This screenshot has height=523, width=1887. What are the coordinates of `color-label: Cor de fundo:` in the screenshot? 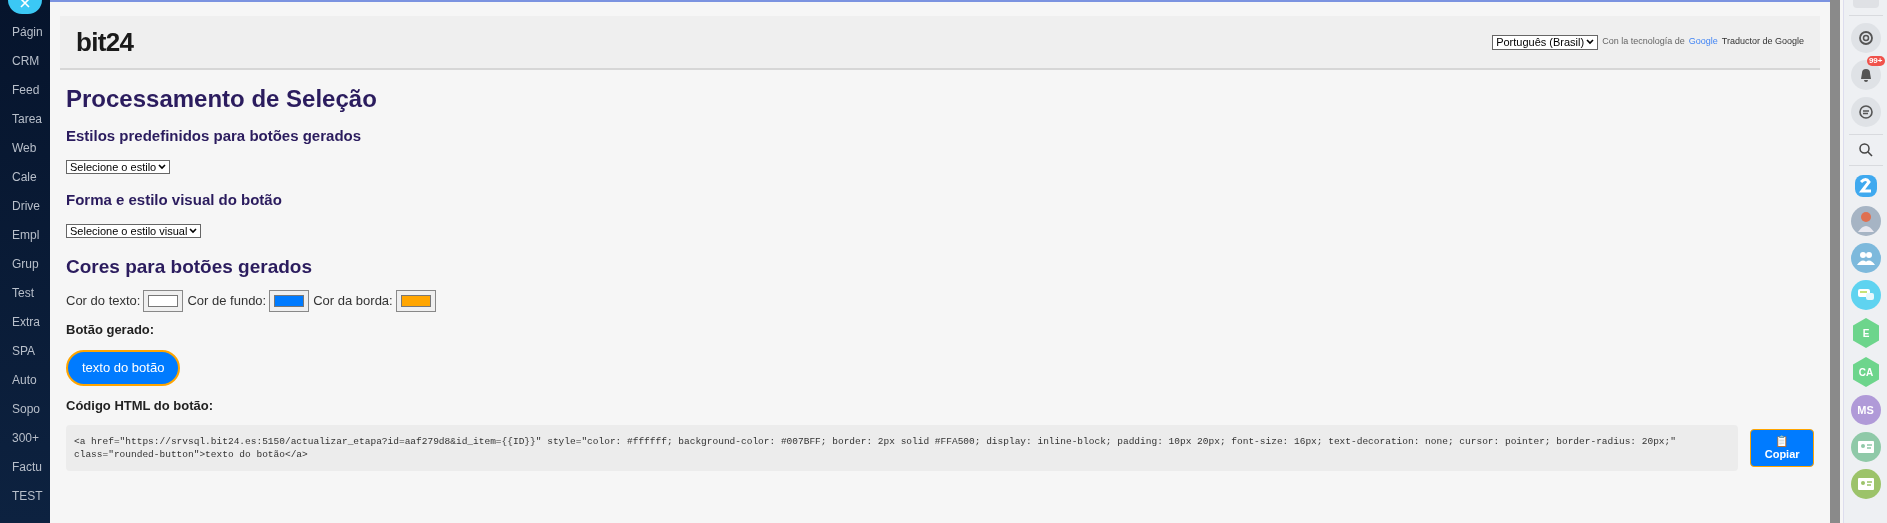 It's located at (227, 301).